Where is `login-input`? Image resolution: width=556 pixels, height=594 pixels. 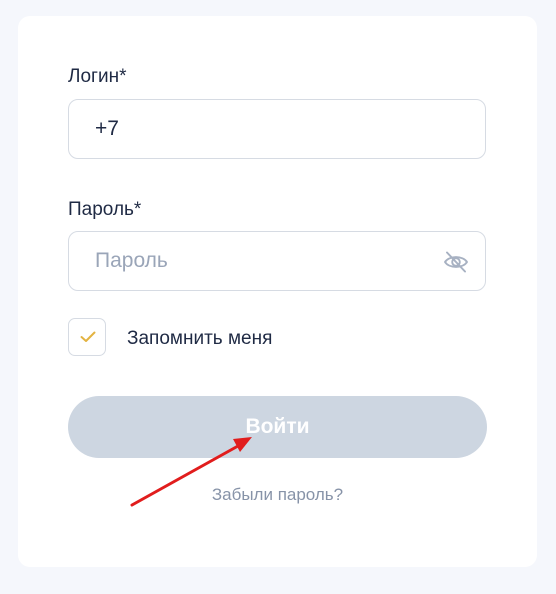 login-input is located at coordinates (277, 129).